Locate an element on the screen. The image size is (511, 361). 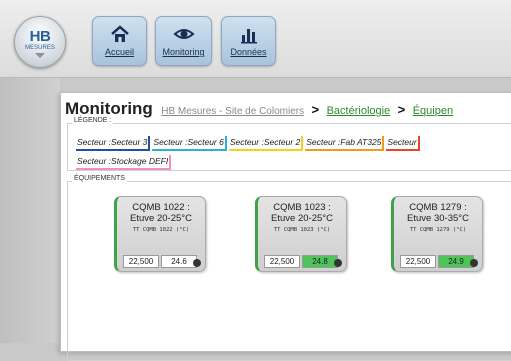
equipment-name: CQMB 1023 : Etuve 20-25°C is located at coordinates (302, 213).